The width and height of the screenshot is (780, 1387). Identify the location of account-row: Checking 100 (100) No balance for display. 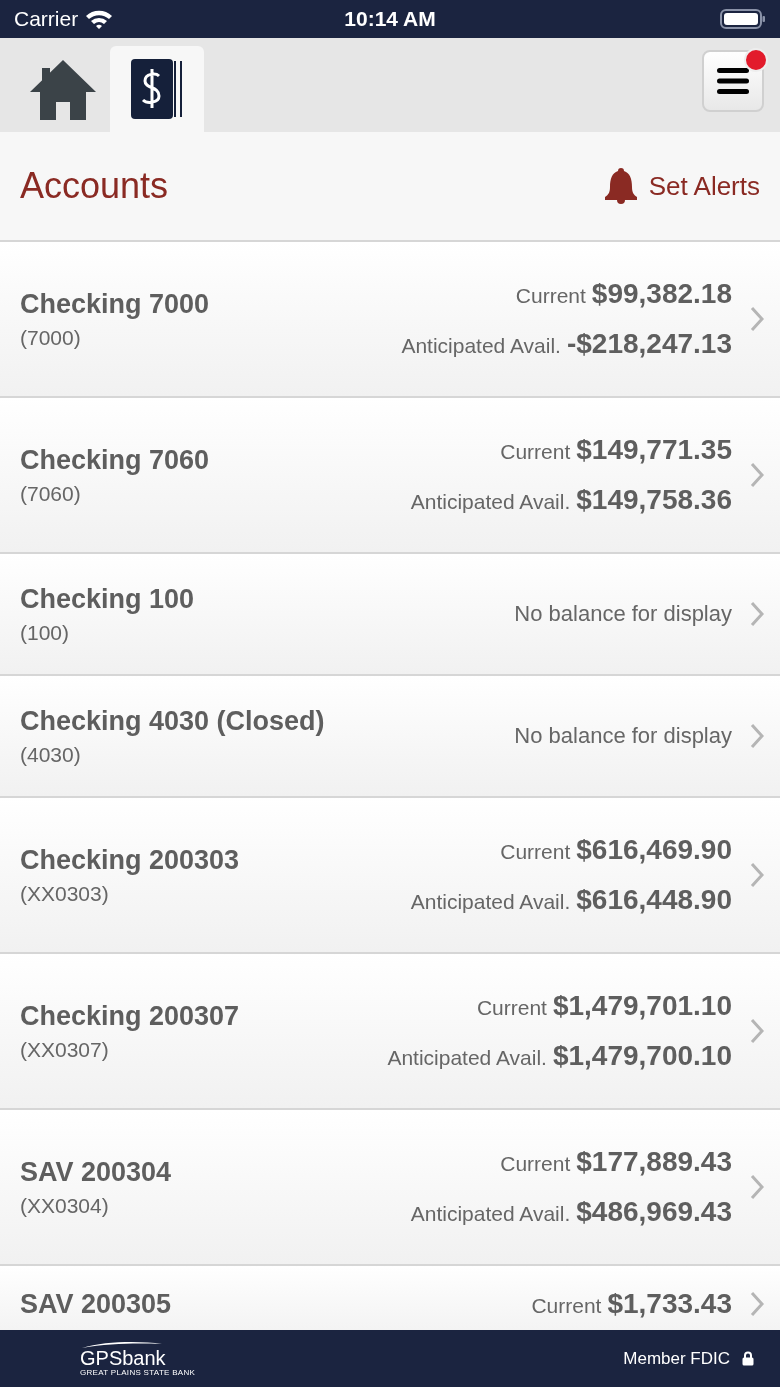
(390, 615).